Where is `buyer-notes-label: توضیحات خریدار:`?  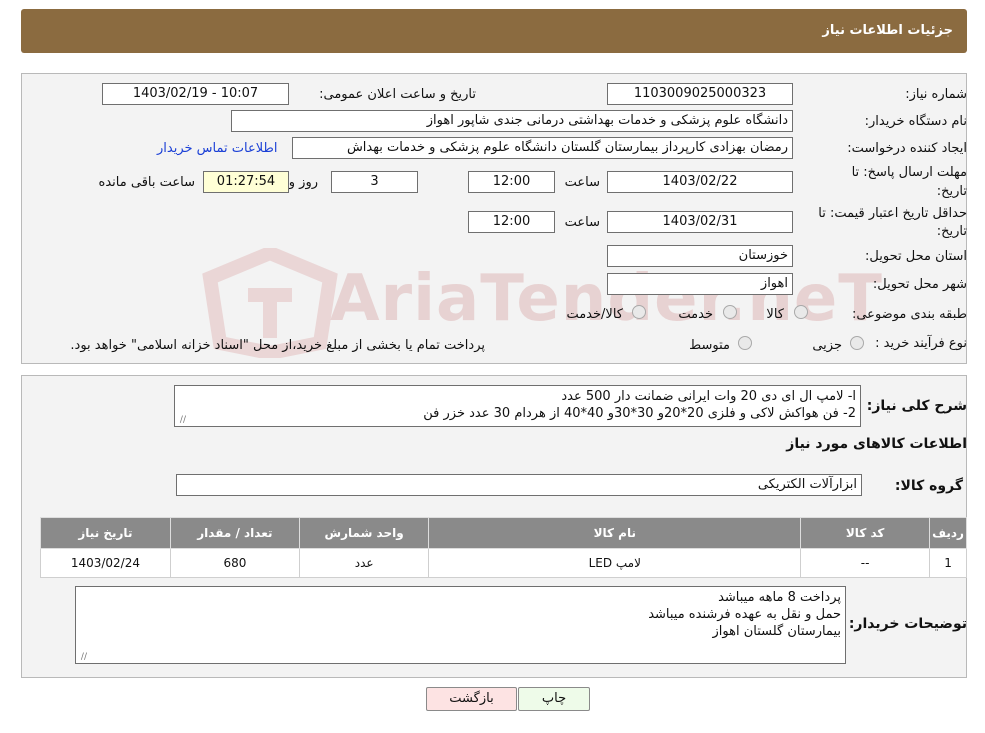 buyer-notes-label: توضیحات خریدار: is located at coordinates (907, 624).